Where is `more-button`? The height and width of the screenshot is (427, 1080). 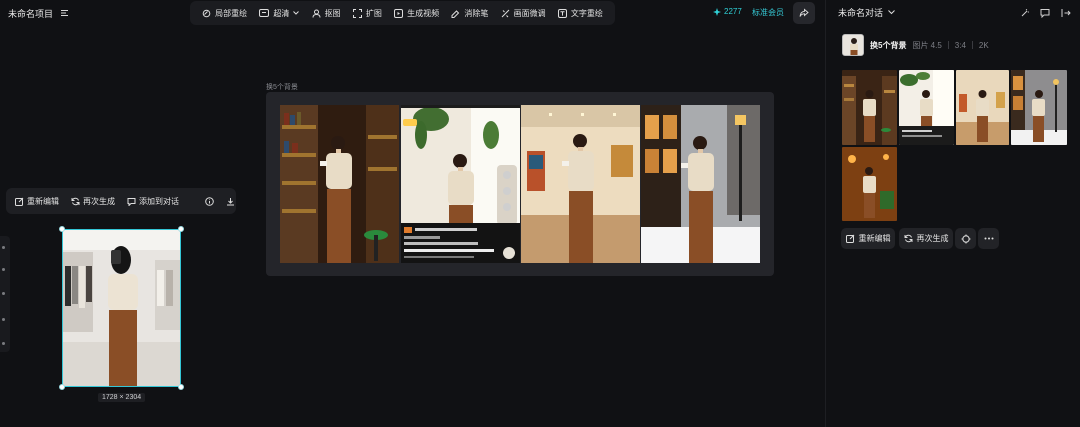
more-button is located at coordinates (988, 238).